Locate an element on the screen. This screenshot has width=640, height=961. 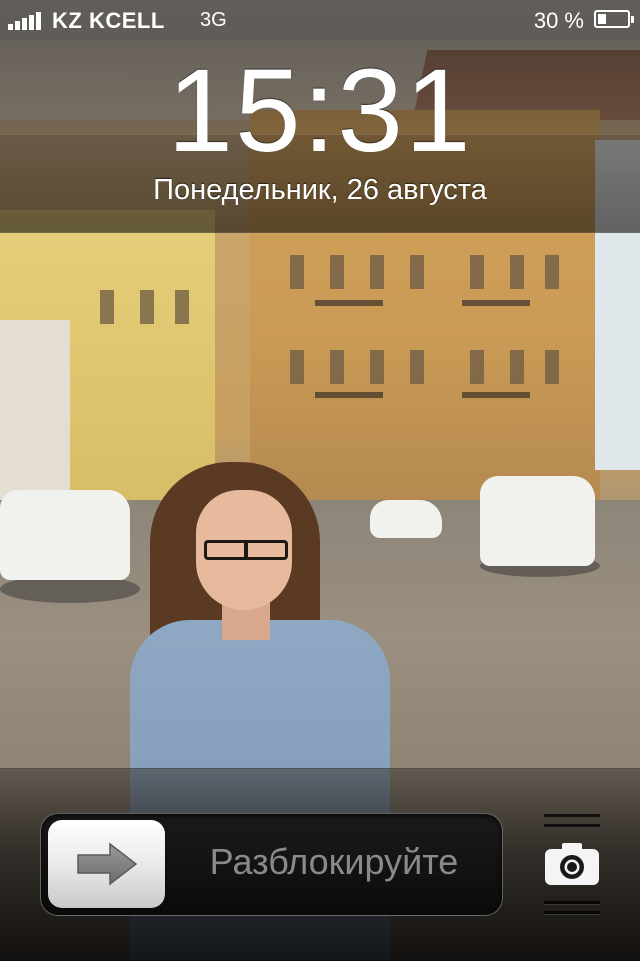
camera-icon is located at coordinates (572, 864).